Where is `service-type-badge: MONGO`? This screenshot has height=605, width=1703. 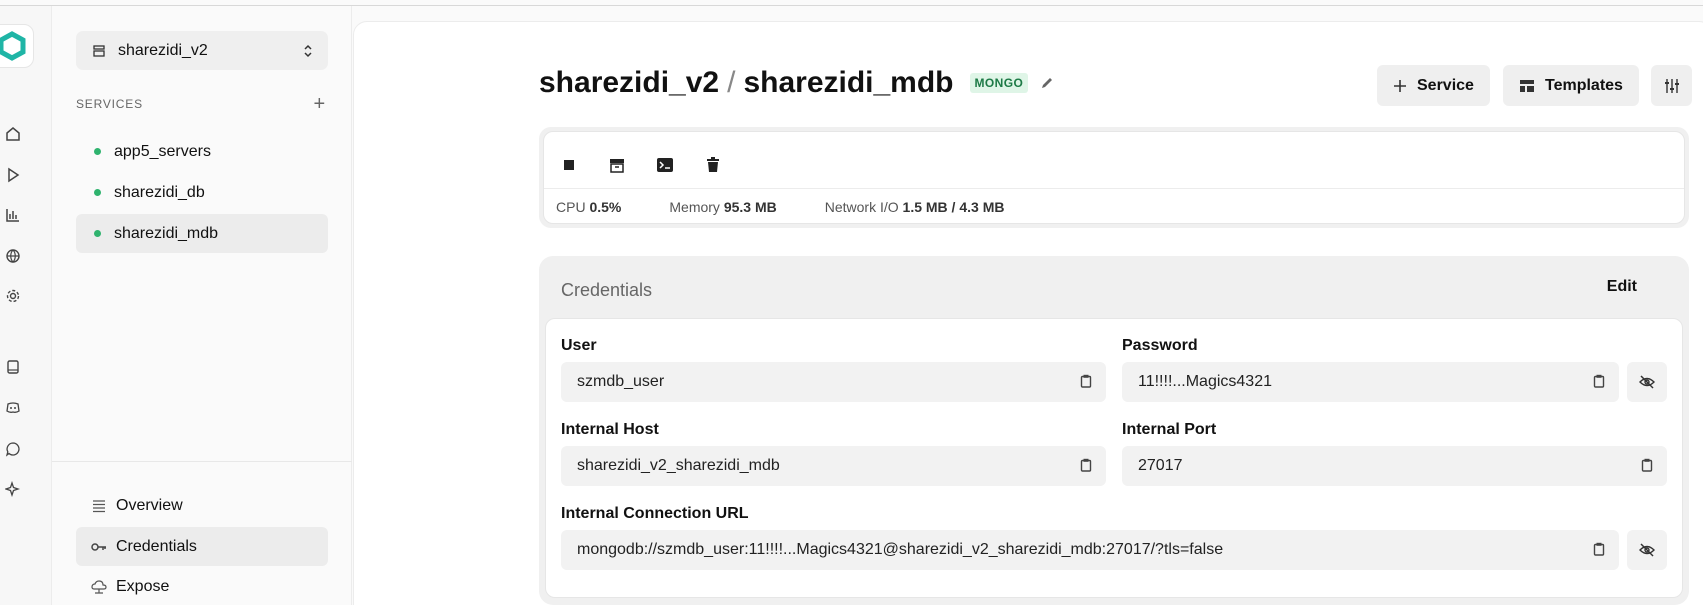
service-type-badge: MONGO is located at coordinates (999, 83).